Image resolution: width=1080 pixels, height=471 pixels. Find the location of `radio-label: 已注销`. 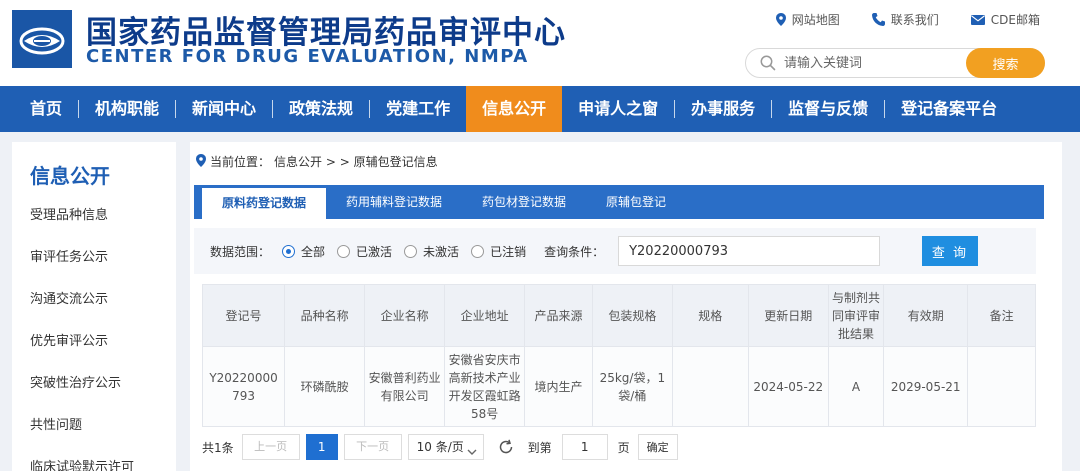

radio-label: 已注销 is located at coordinates (508, 251).